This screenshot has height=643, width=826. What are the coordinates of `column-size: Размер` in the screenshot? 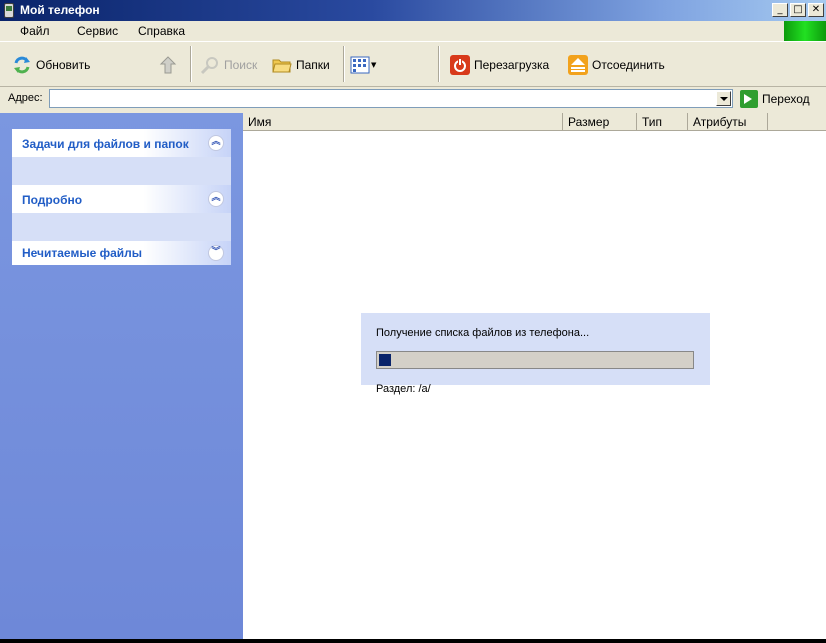 It's located at (600, 122).